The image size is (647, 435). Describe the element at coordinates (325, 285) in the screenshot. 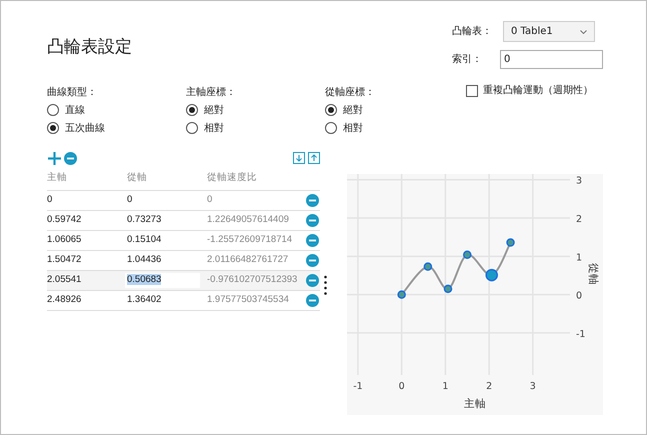

I see `drag-handle-icon` at that location.